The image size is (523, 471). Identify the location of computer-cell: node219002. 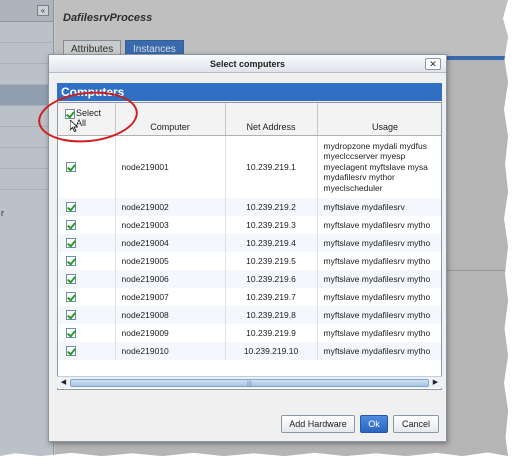
(170, 207).